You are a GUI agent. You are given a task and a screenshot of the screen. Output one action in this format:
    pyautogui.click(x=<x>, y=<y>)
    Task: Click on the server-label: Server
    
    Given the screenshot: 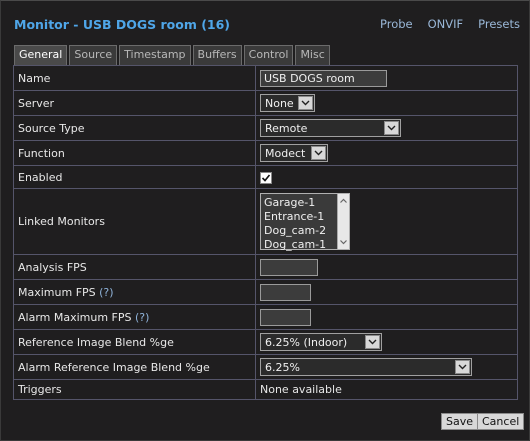 What is the action you would take?
    pyautogui.click(x=134, y=103)
    